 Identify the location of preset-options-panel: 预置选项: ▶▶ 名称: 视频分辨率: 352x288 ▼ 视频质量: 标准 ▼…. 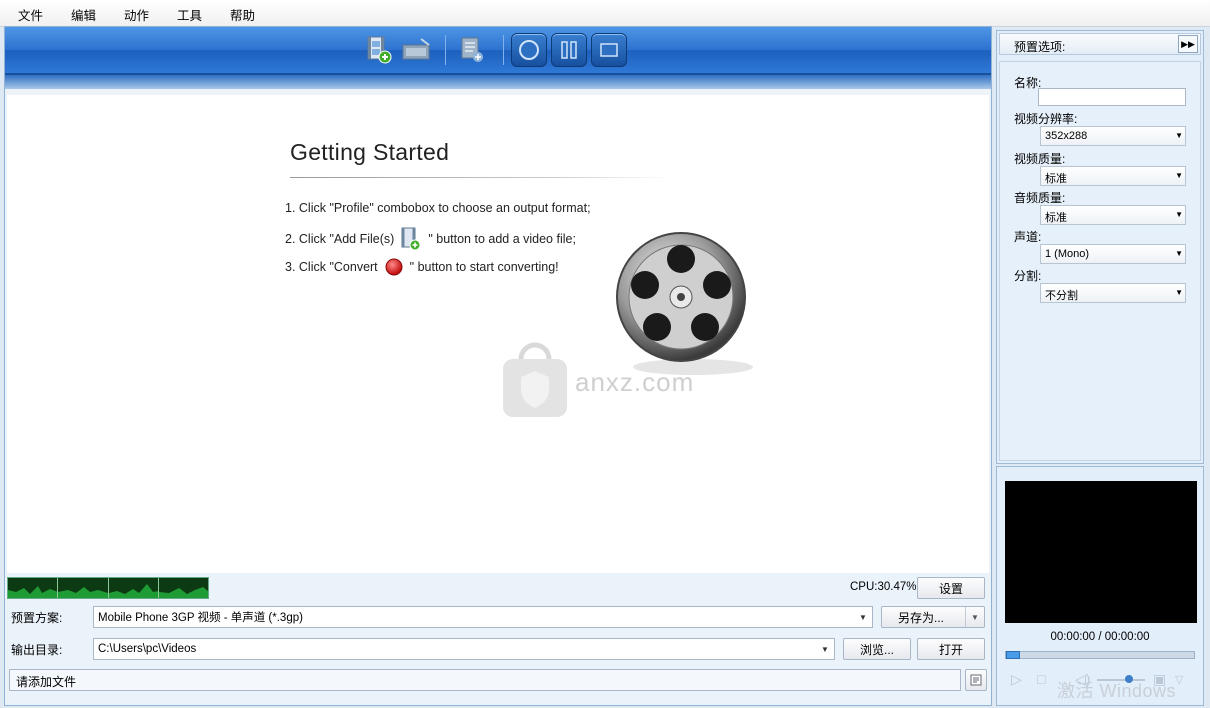
(1100, 247).